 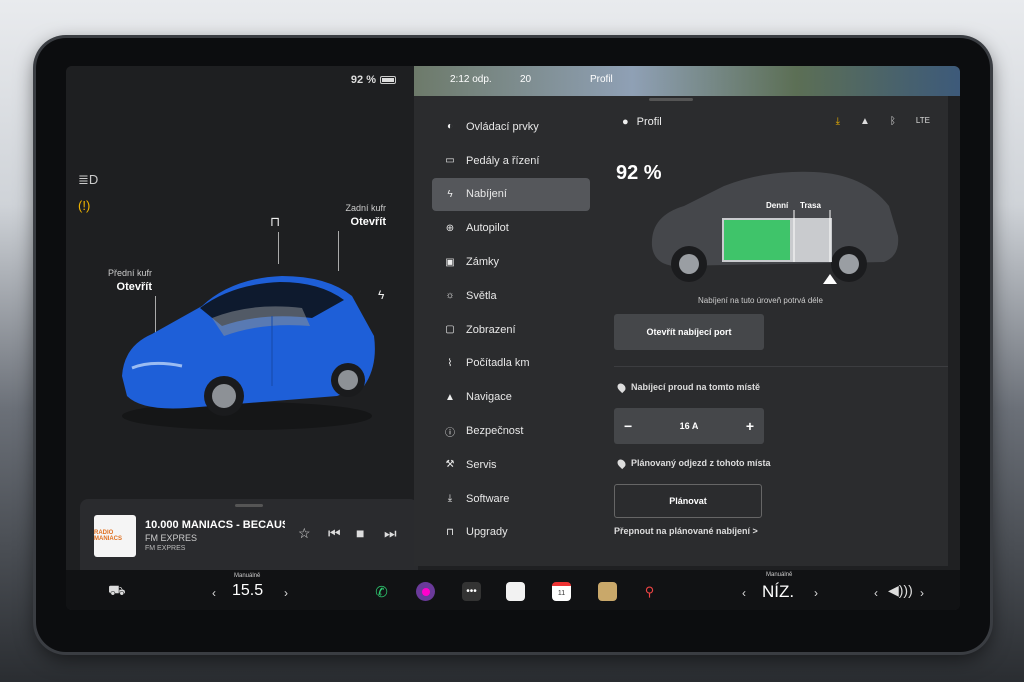 I want to click on menu-item-1: ◐ Ovládací prvky, so click(x=511, y=127).